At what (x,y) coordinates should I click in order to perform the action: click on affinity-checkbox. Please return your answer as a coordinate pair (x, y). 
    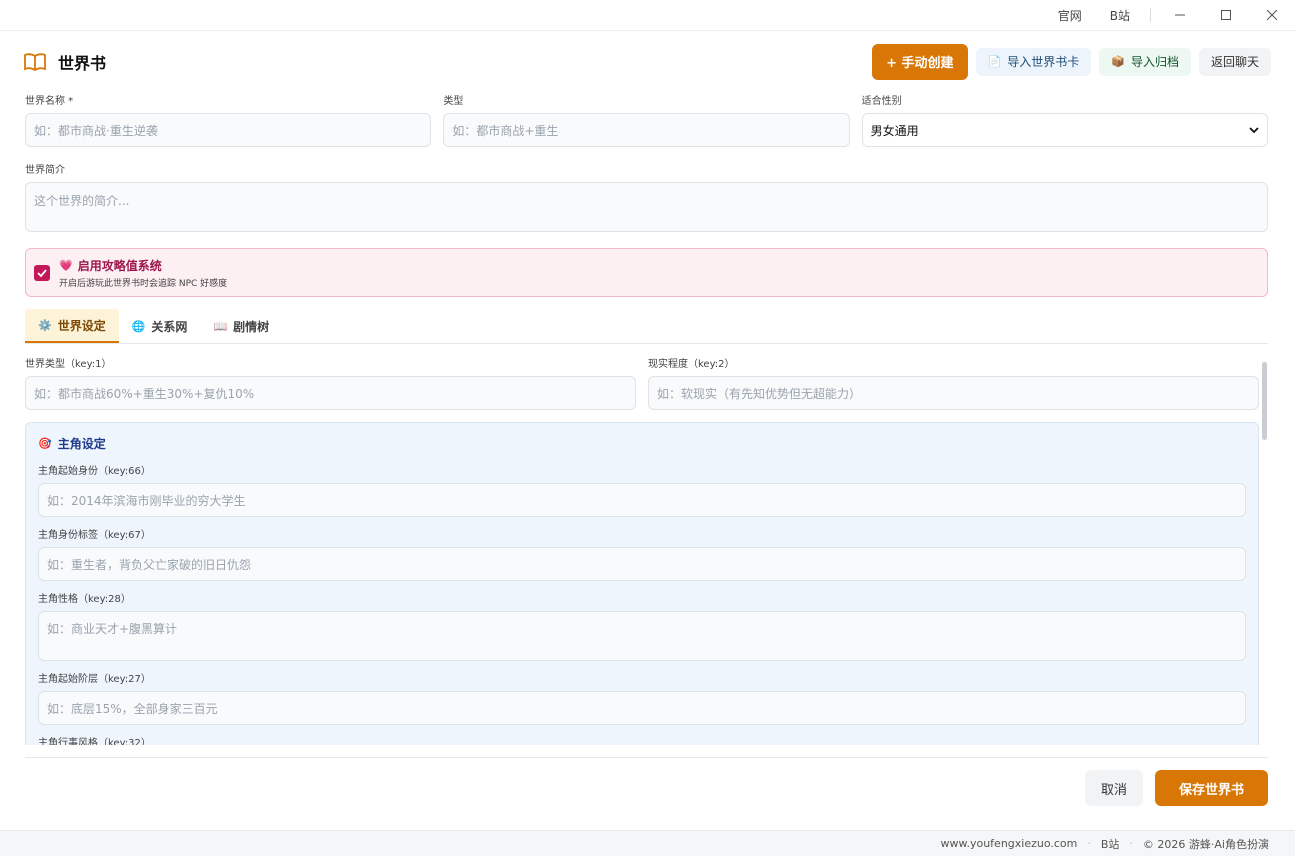
    Looking at the image, I should click on (42, 272).